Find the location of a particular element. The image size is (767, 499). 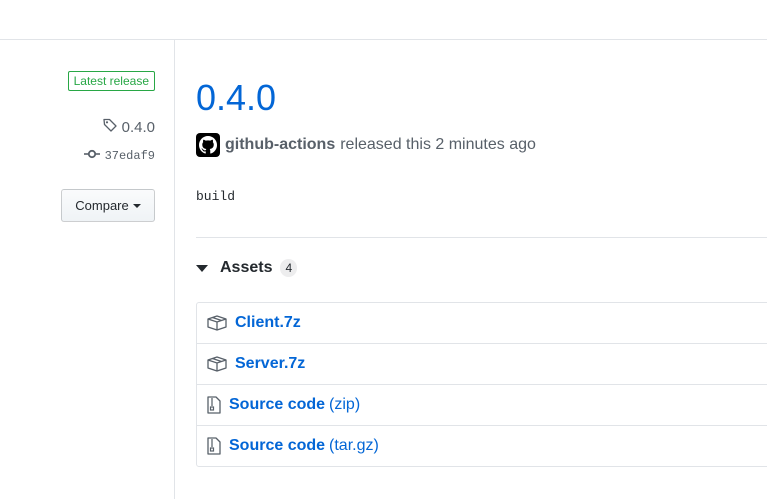

compare-label: Compare is located at coordinates (102, 205).